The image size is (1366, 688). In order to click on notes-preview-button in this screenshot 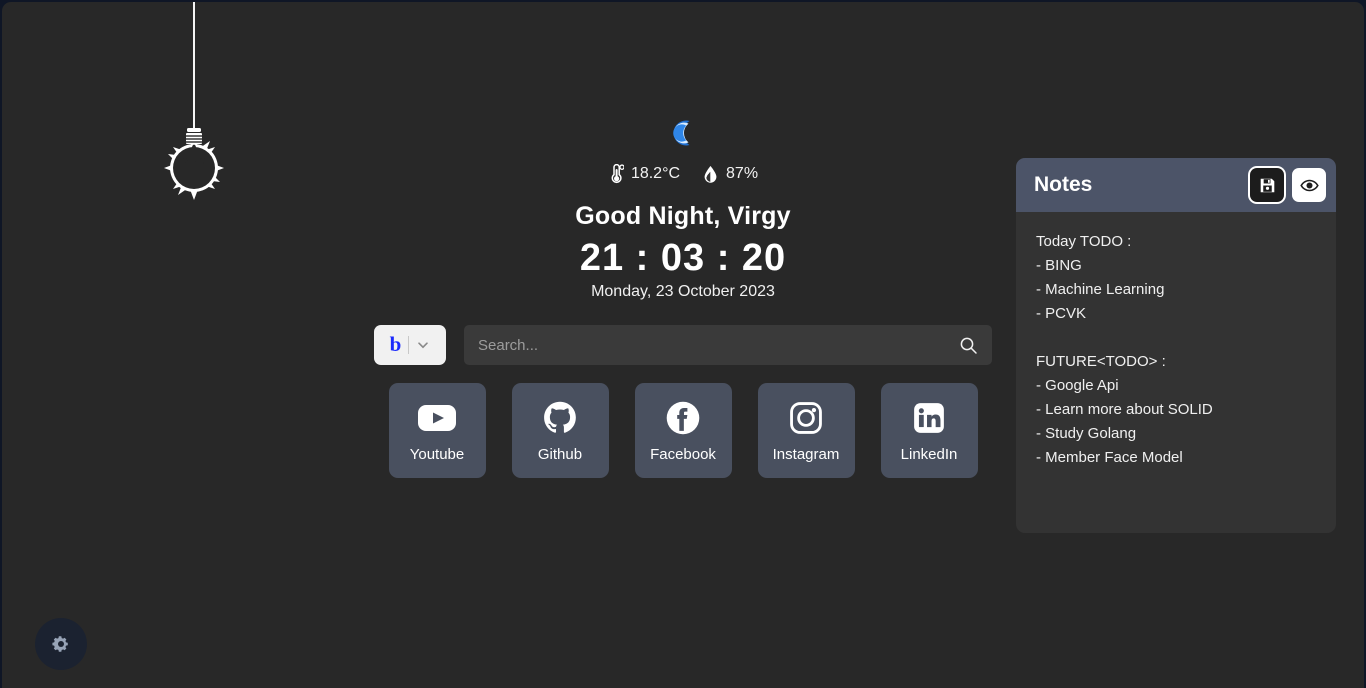, I will do `click(1309, 185)`.